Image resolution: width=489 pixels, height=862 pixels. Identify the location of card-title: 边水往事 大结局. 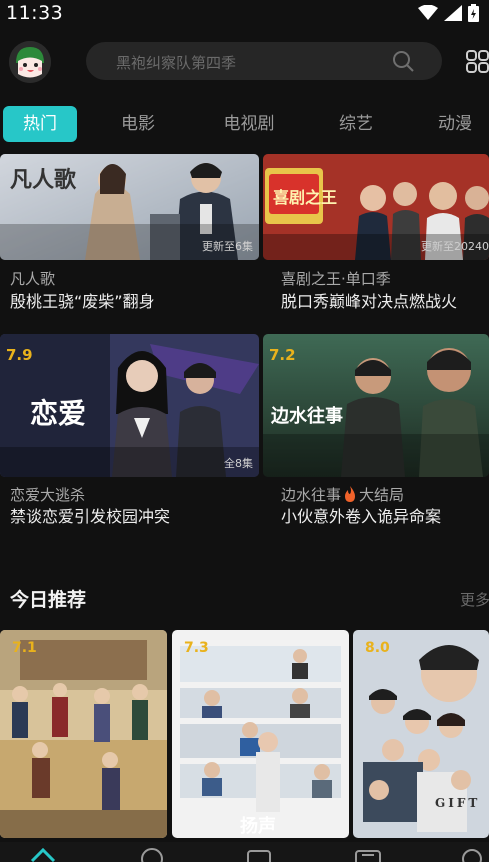
(342, 494).